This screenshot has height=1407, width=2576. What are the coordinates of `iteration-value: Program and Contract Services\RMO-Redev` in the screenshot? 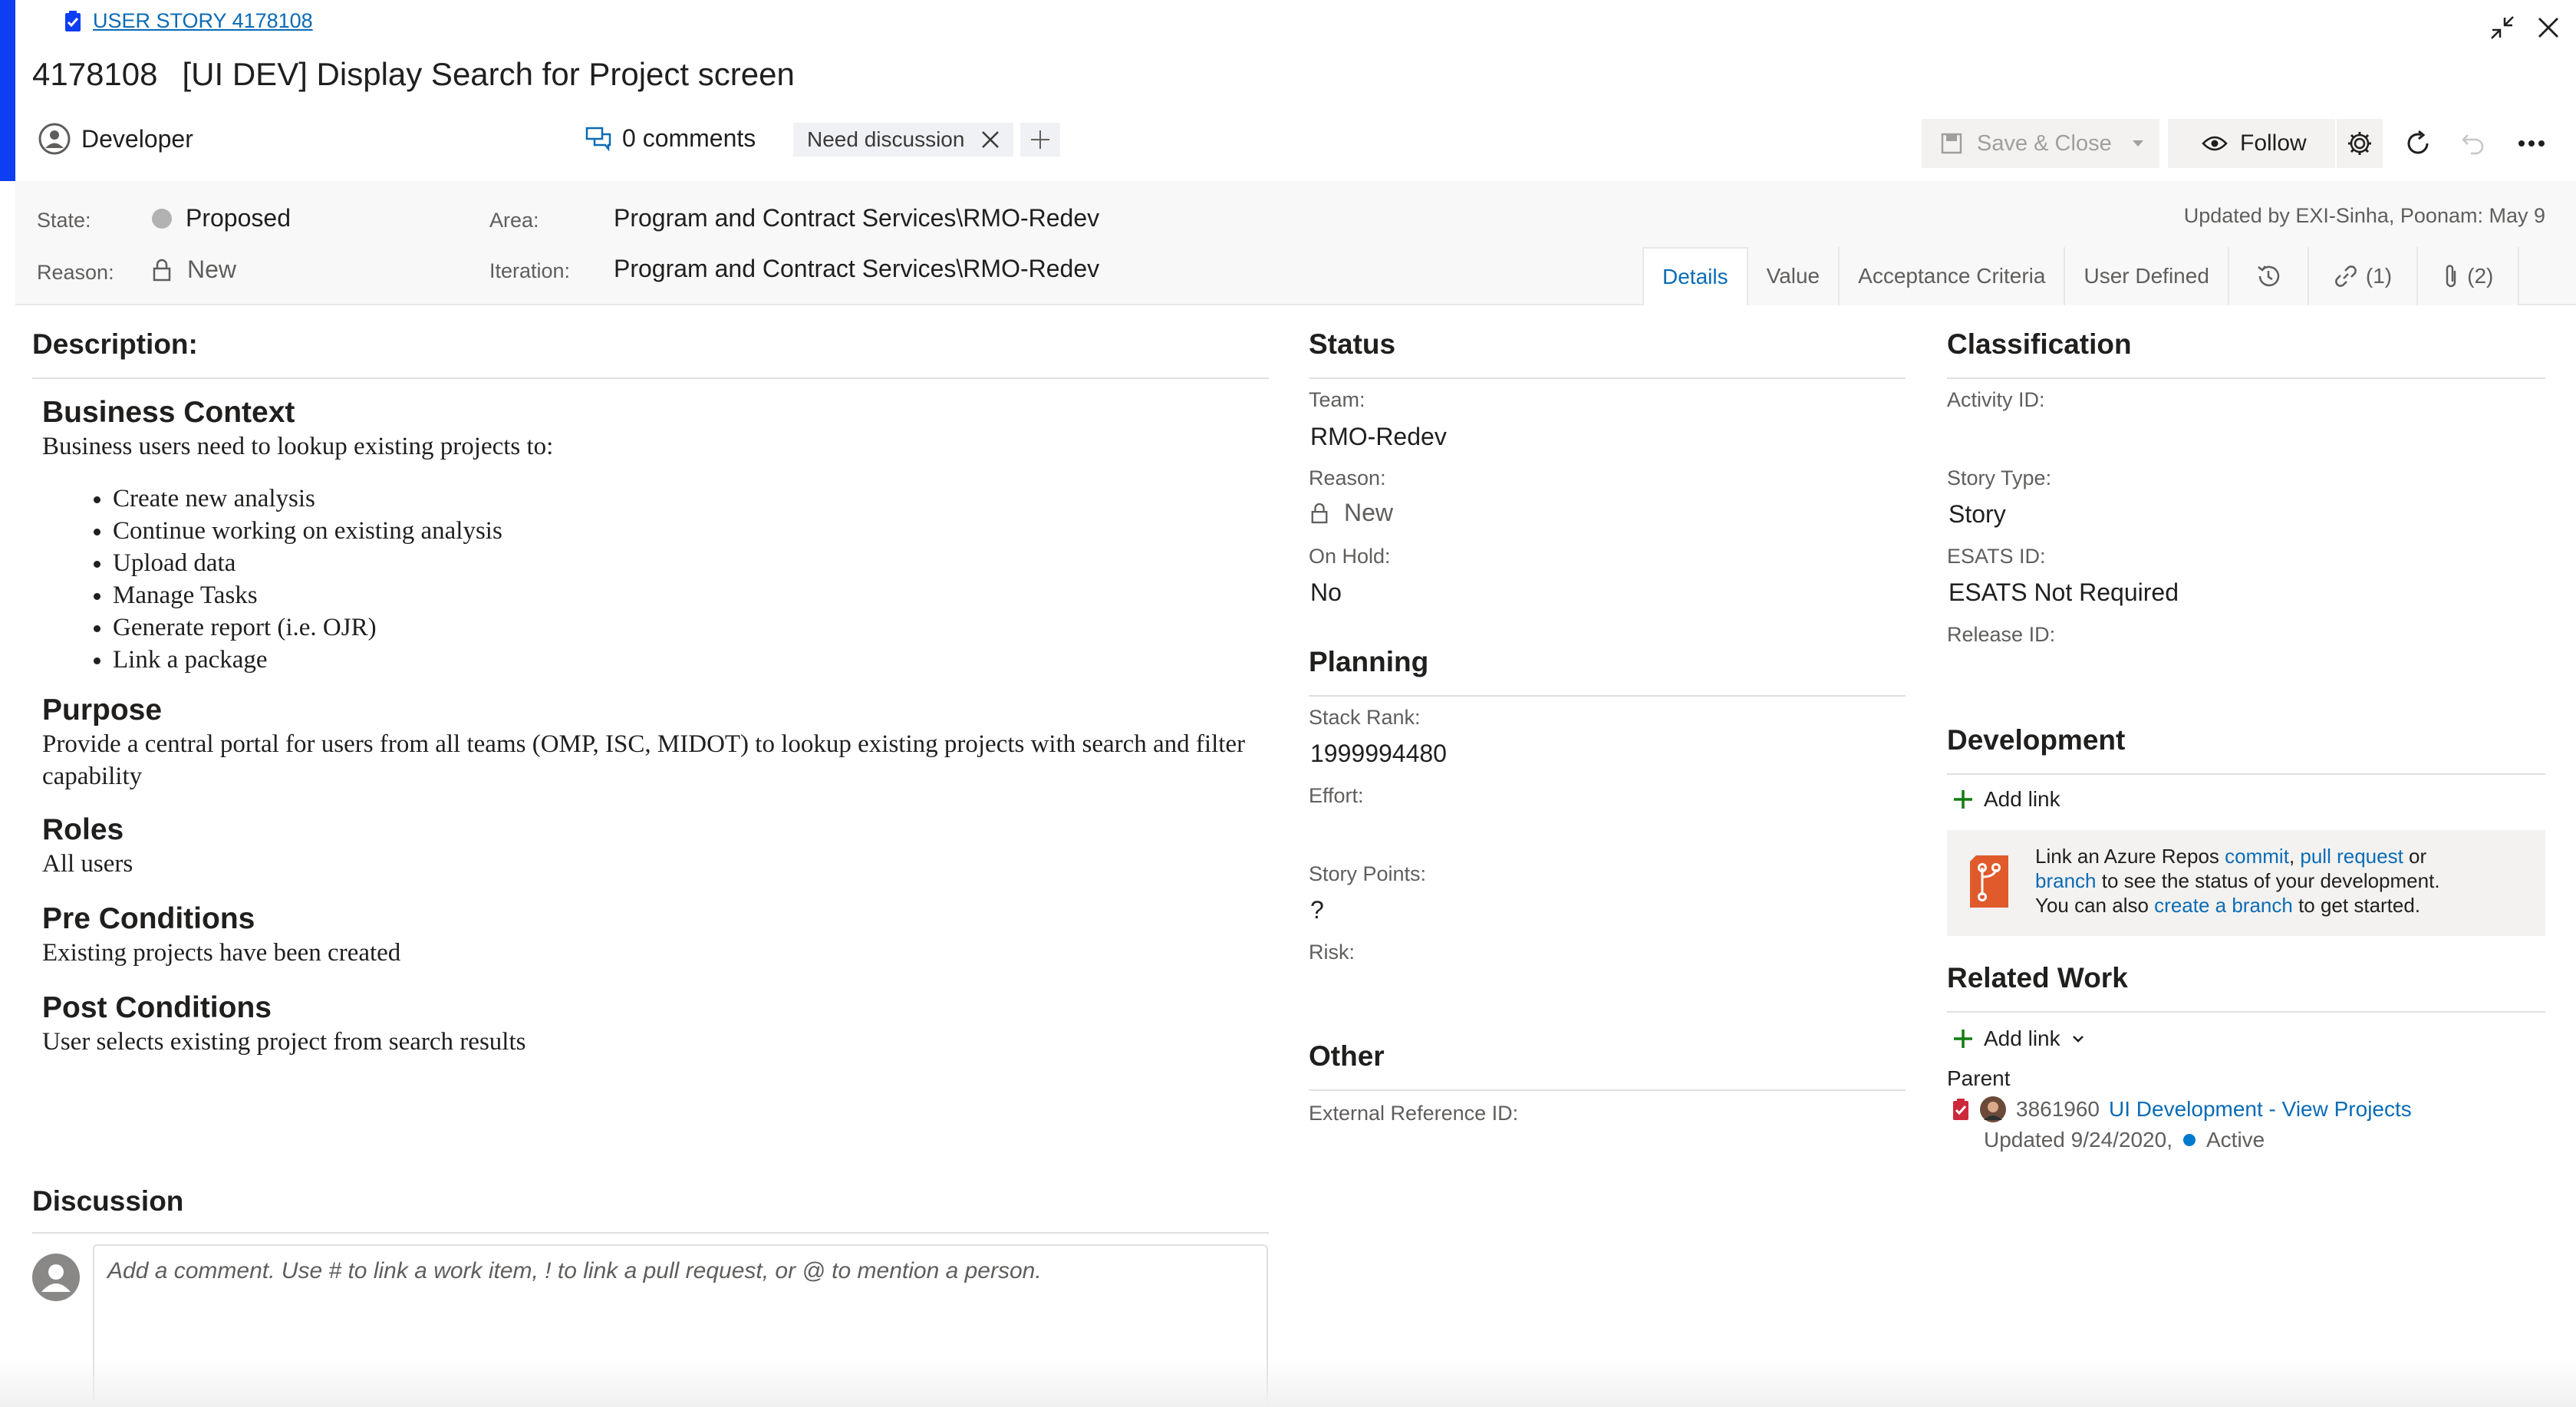 It's located at (856, 269).